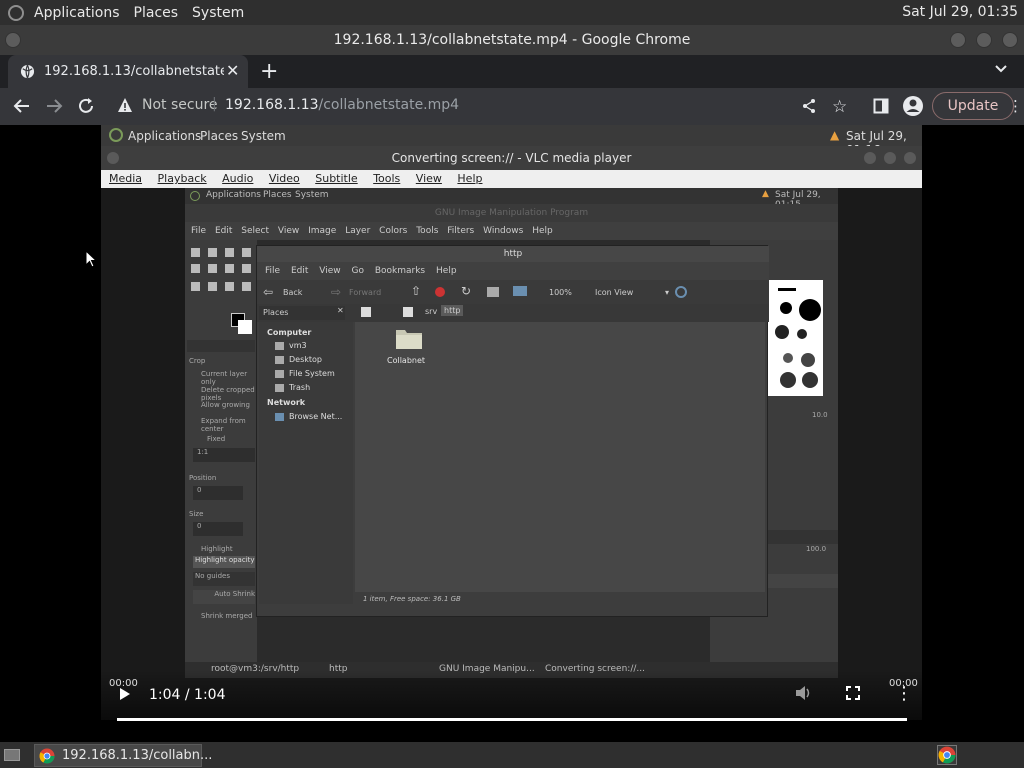 Image resolution: width=1024 pixels, height=768 pixels. What do you see at coordinates (255, 231) in the screenshot?
I see `gimp-menu-select: Select` at bounding box center [255, 231].